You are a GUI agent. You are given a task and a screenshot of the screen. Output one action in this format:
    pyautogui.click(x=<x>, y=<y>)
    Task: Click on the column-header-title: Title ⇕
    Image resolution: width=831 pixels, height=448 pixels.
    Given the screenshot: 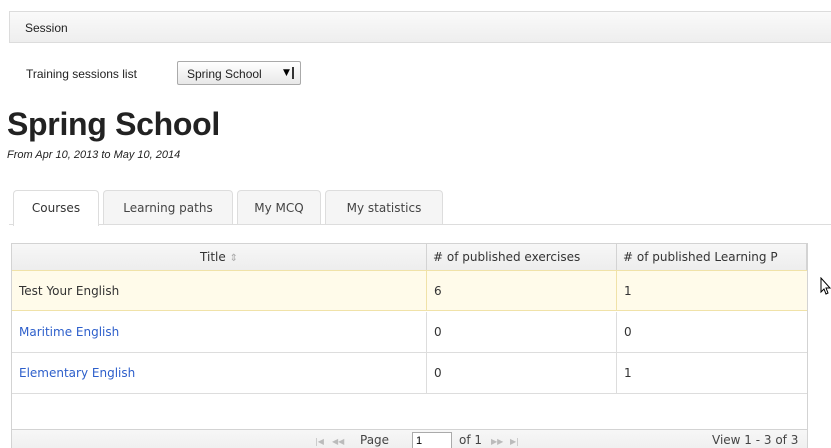 What is the action you would take?
    pyautogui.click(x=219, y=257)
    